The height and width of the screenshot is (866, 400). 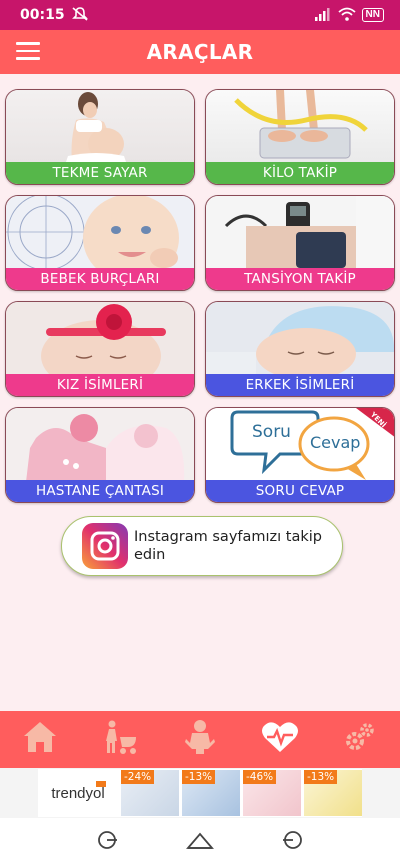 I want to click on weight-scale-image, so click(x=300, y=127).